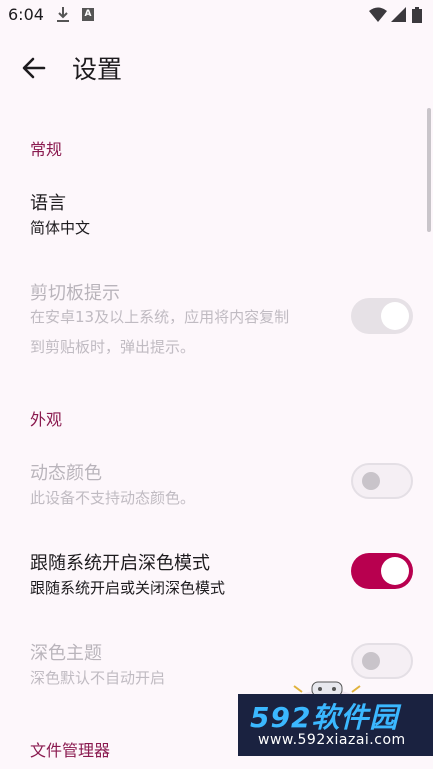 Image resolution: width=433 pixels, height=769 pixels. I want to click on a-icon: A, so click(88, 14).